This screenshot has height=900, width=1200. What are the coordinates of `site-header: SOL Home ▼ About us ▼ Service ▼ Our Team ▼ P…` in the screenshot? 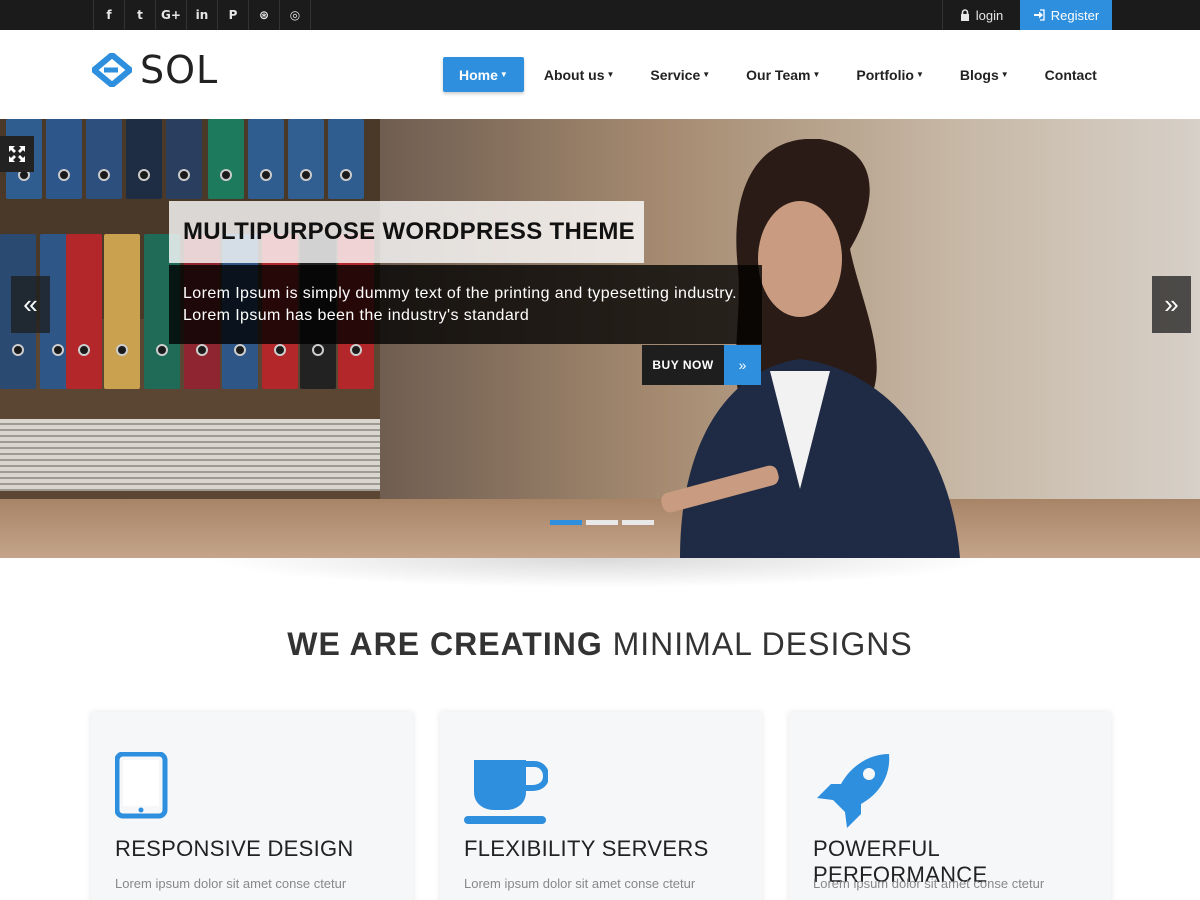 It's located at (600, 74).